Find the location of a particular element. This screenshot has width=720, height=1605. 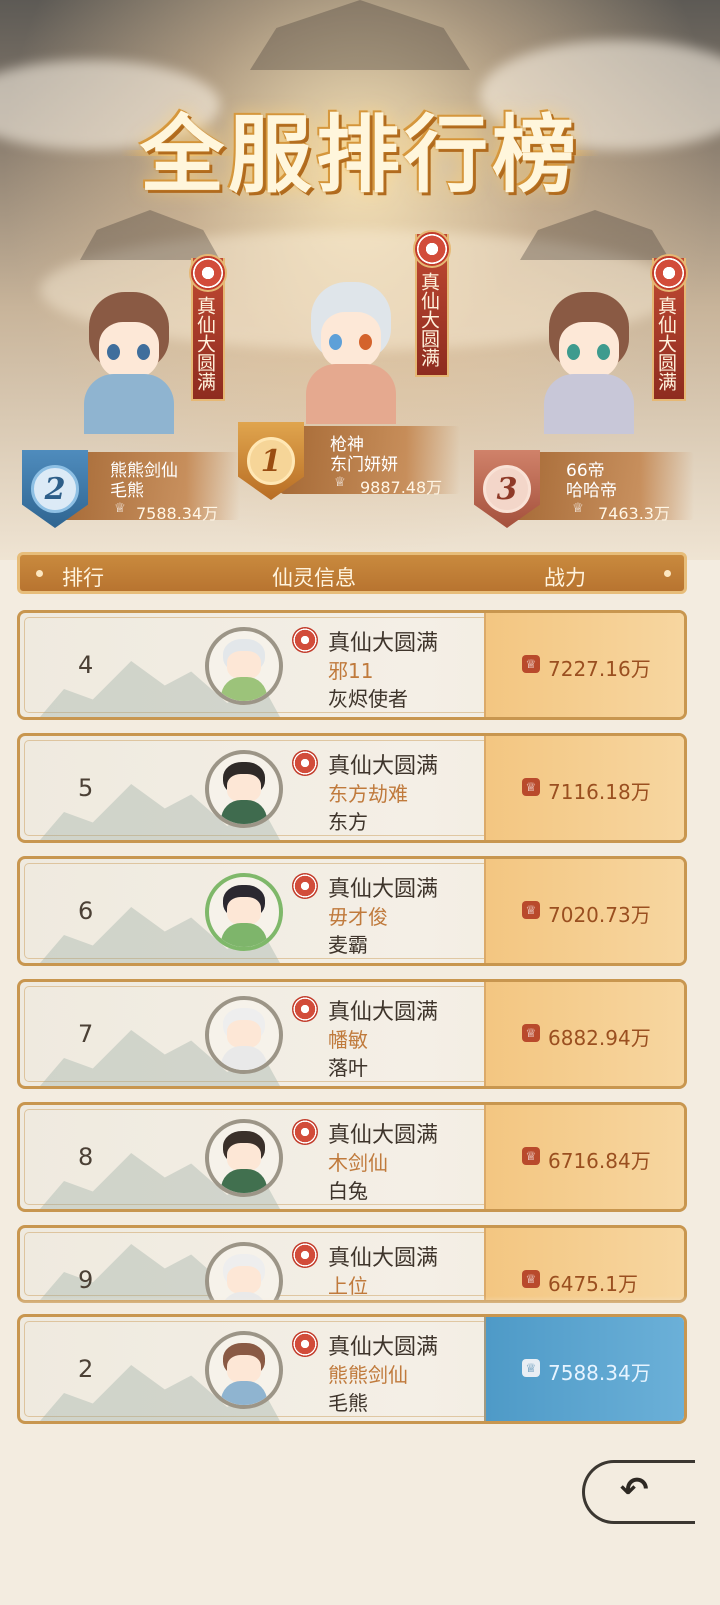

list-item: 9 真仙大圆满 上位 ♕ 6475.1万 is located at coordinates (352, 1264).